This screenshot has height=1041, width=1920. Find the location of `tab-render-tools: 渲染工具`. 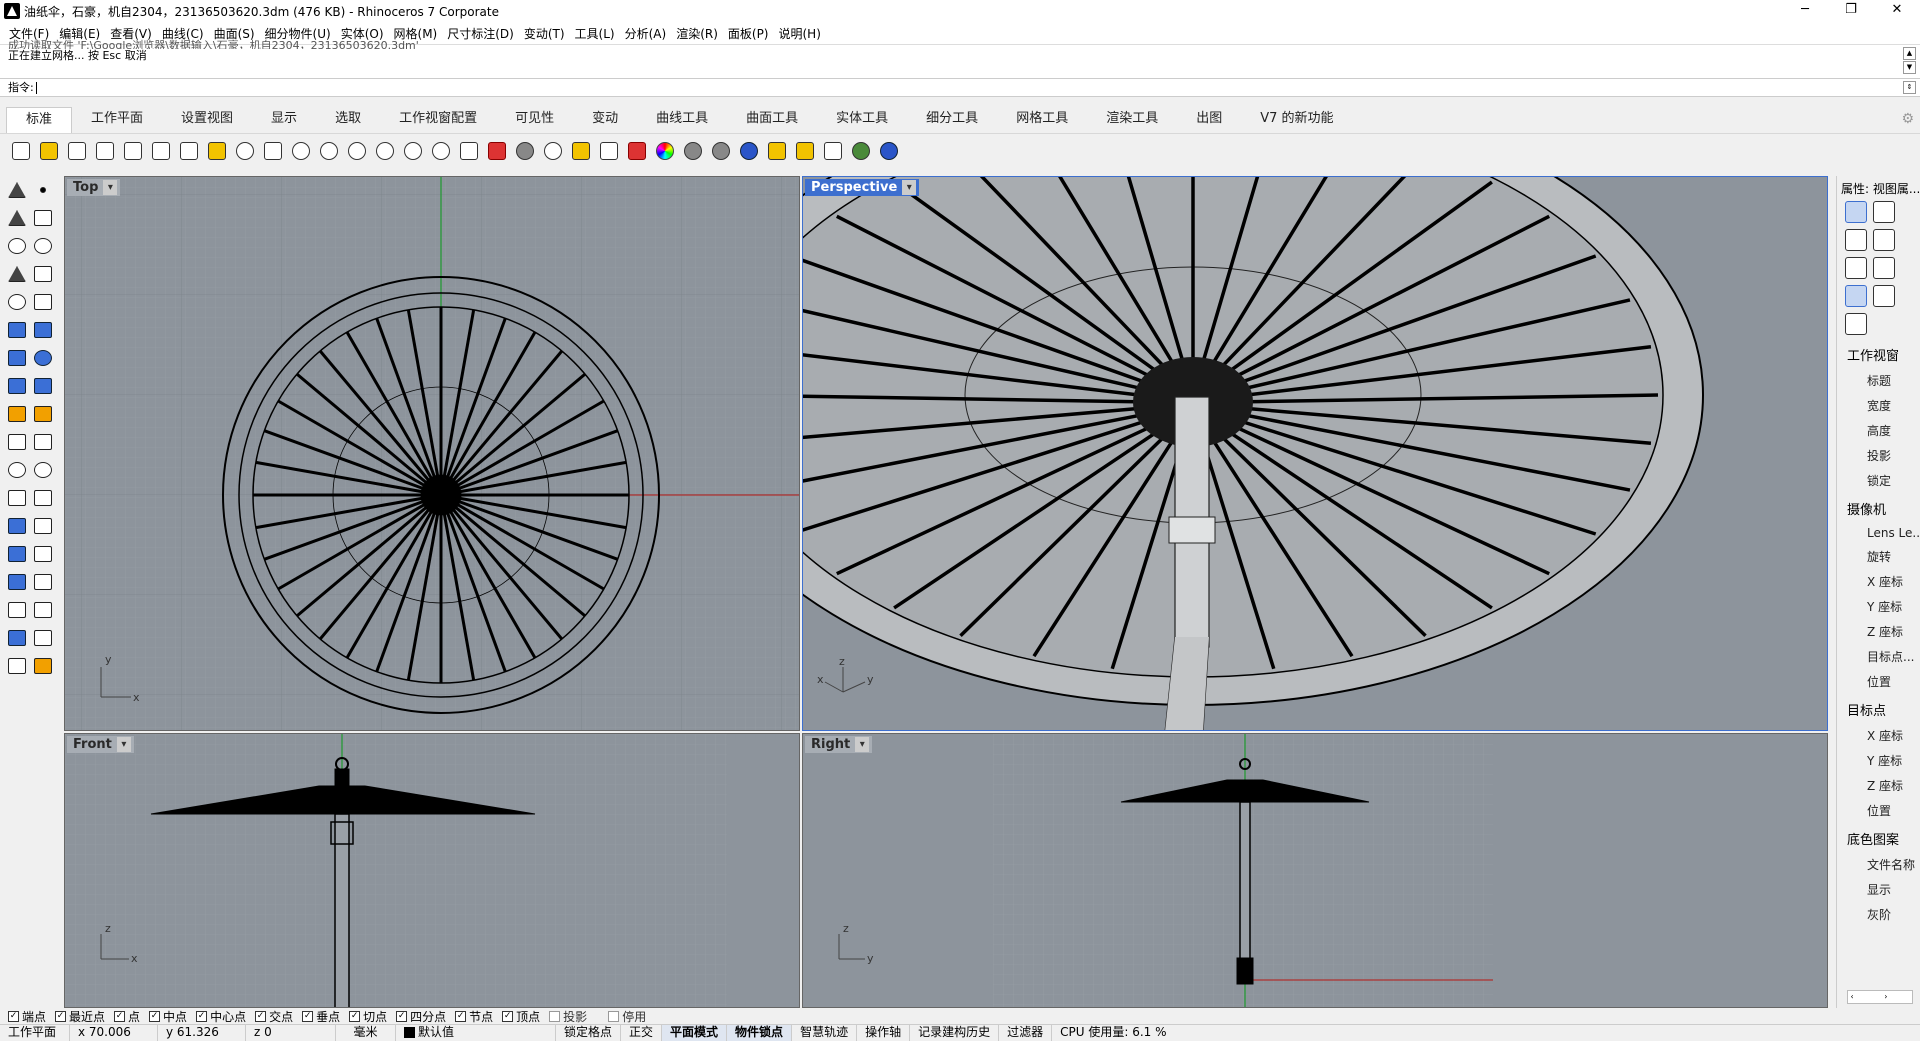

tab-render-tools: 渲染工具 is located at coordinates (1132, 120).